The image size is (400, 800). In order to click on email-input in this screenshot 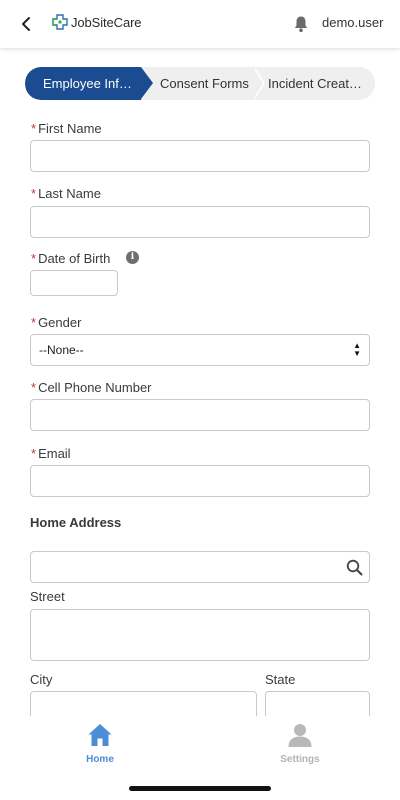, I will do `click(200, 481)`.